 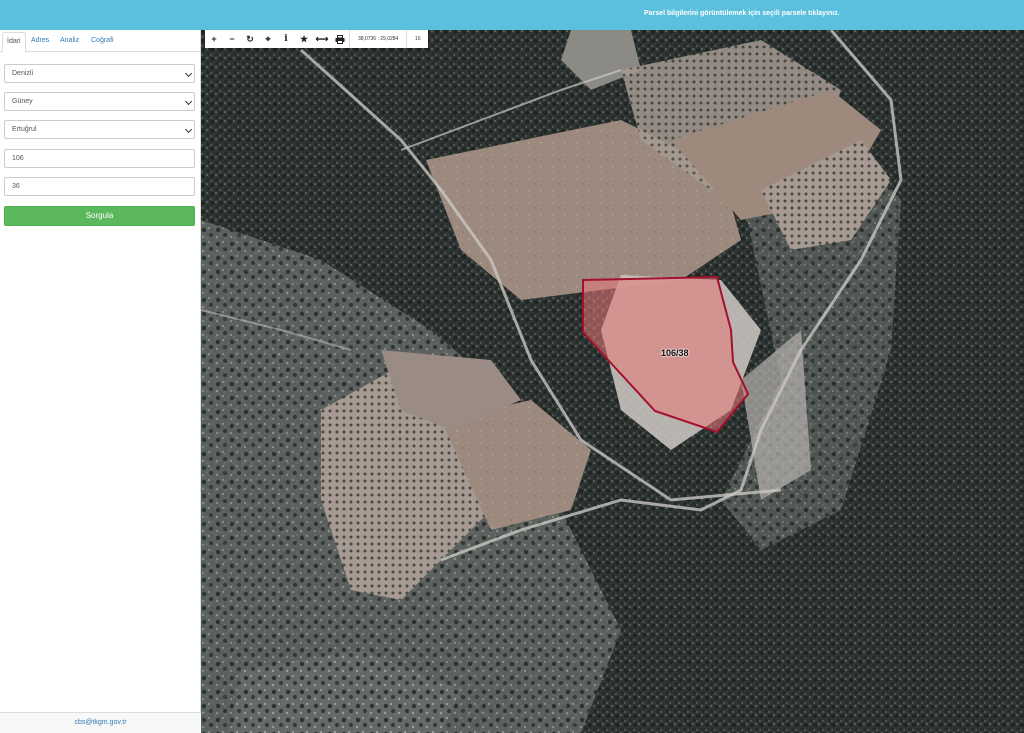 I want to click on zoom-in-button: +, so click(x=214, y=39).